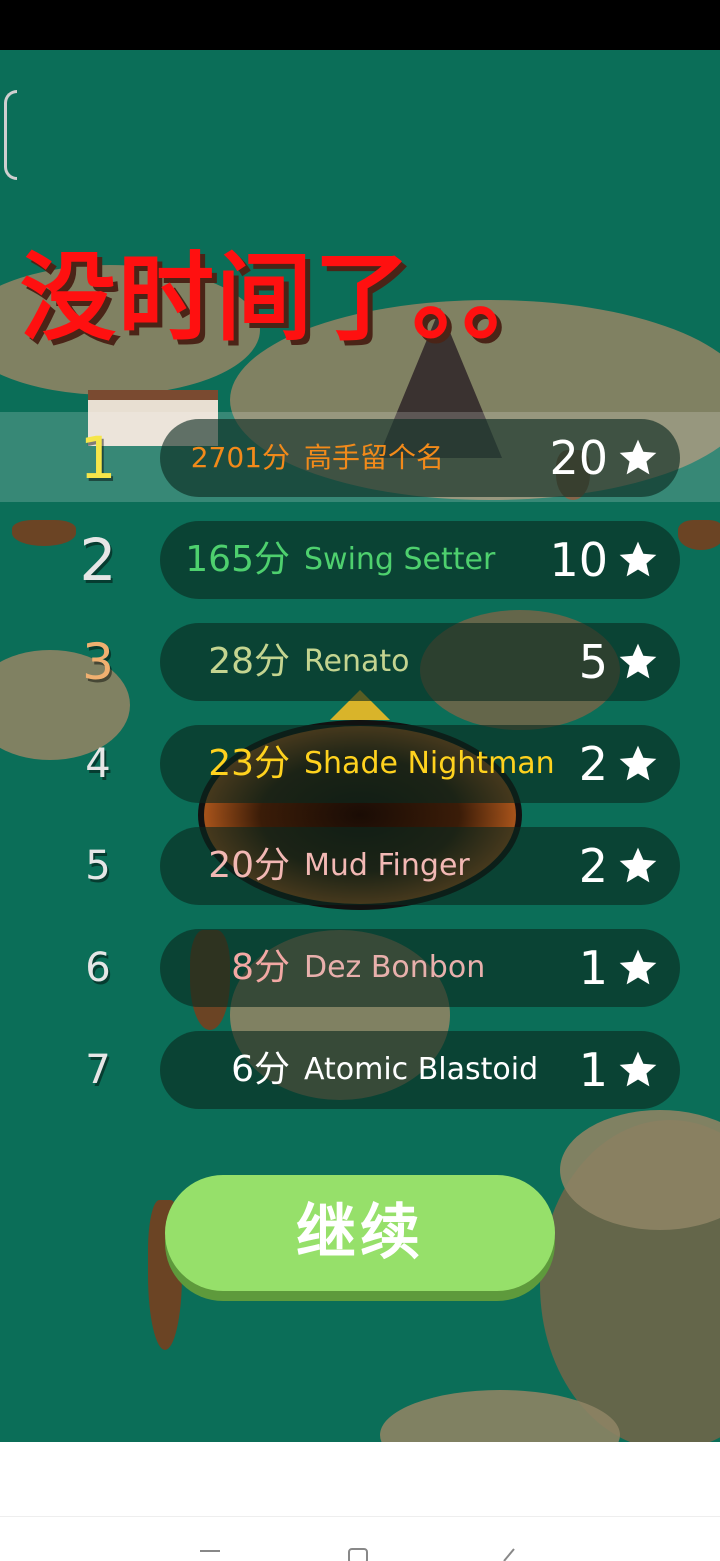 The width and height of the screenshot is (720, 1561). Describe the element at coordinates (400, 559) in the screenshot. I see `player-name: Swing Setter` at that location.